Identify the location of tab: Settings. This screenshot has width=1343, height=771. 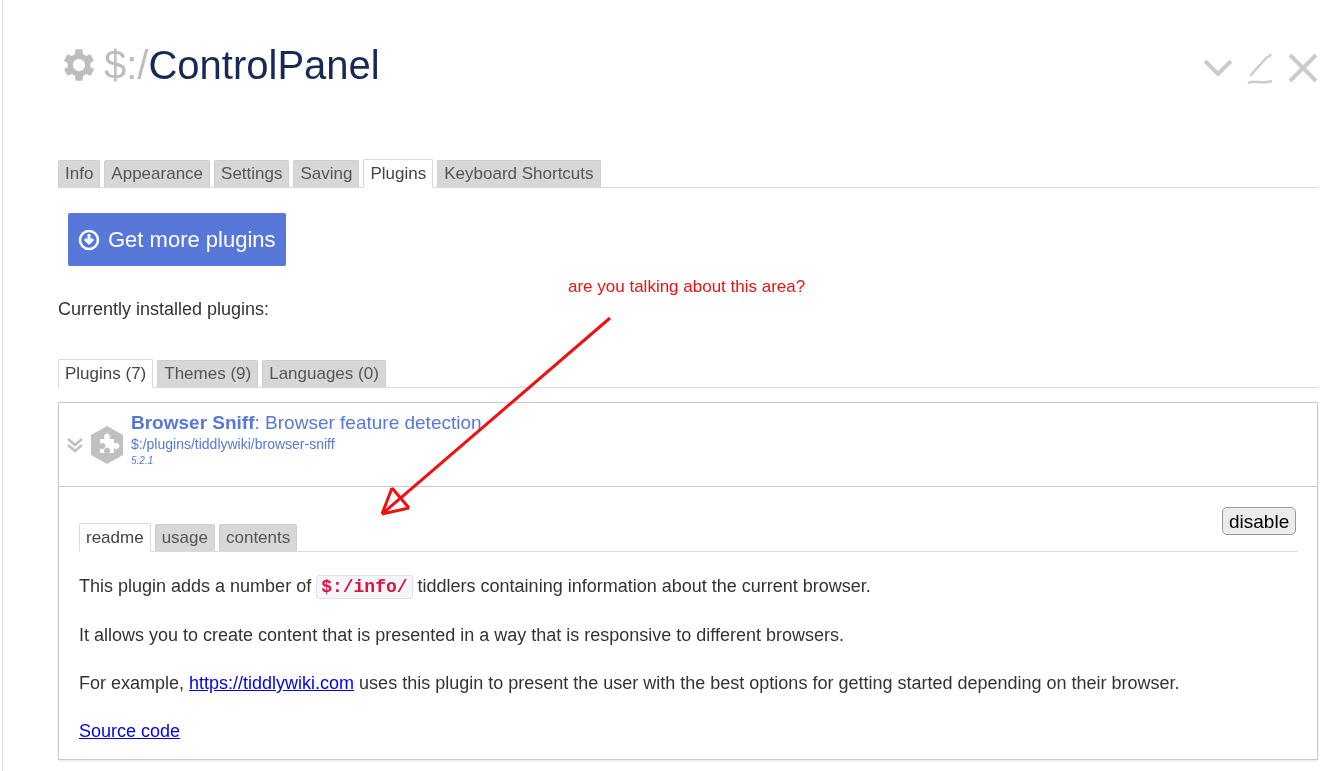
(252, 173).